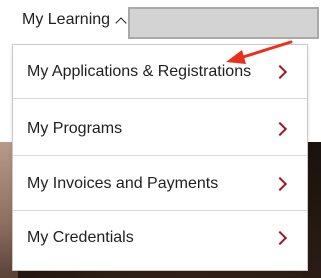  What do you see at coordinates (123, 183) in the screenshot?
I see `menu-item-label: My Invoices and Payments` at bounding box center [123, 183].